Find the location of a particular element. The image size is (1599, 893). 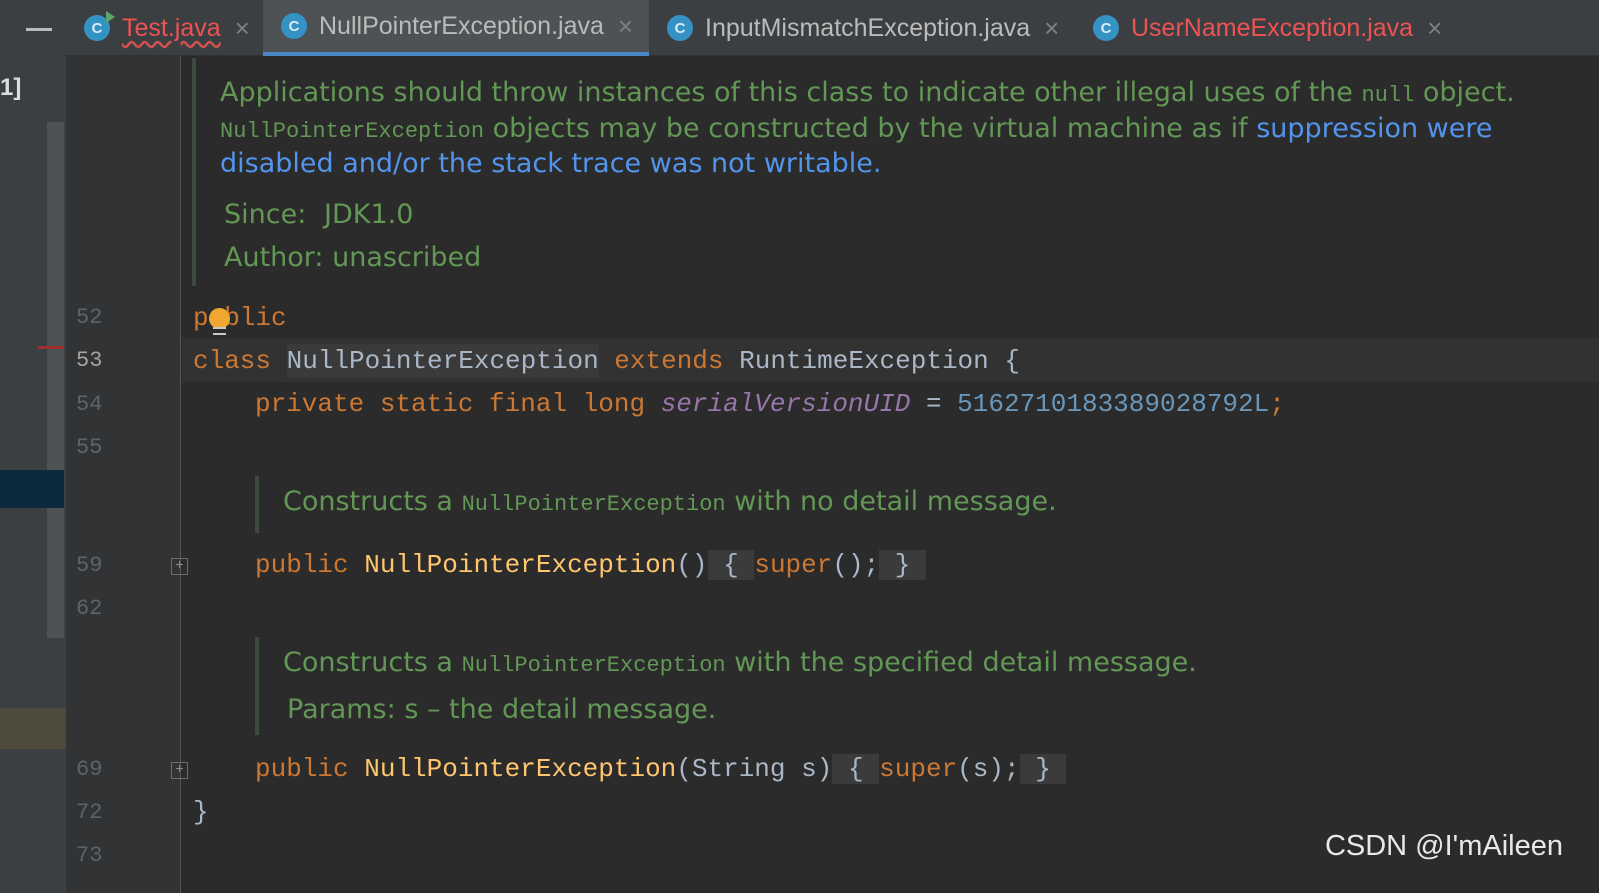

params: (String s) is located at coordinates (754, 769).